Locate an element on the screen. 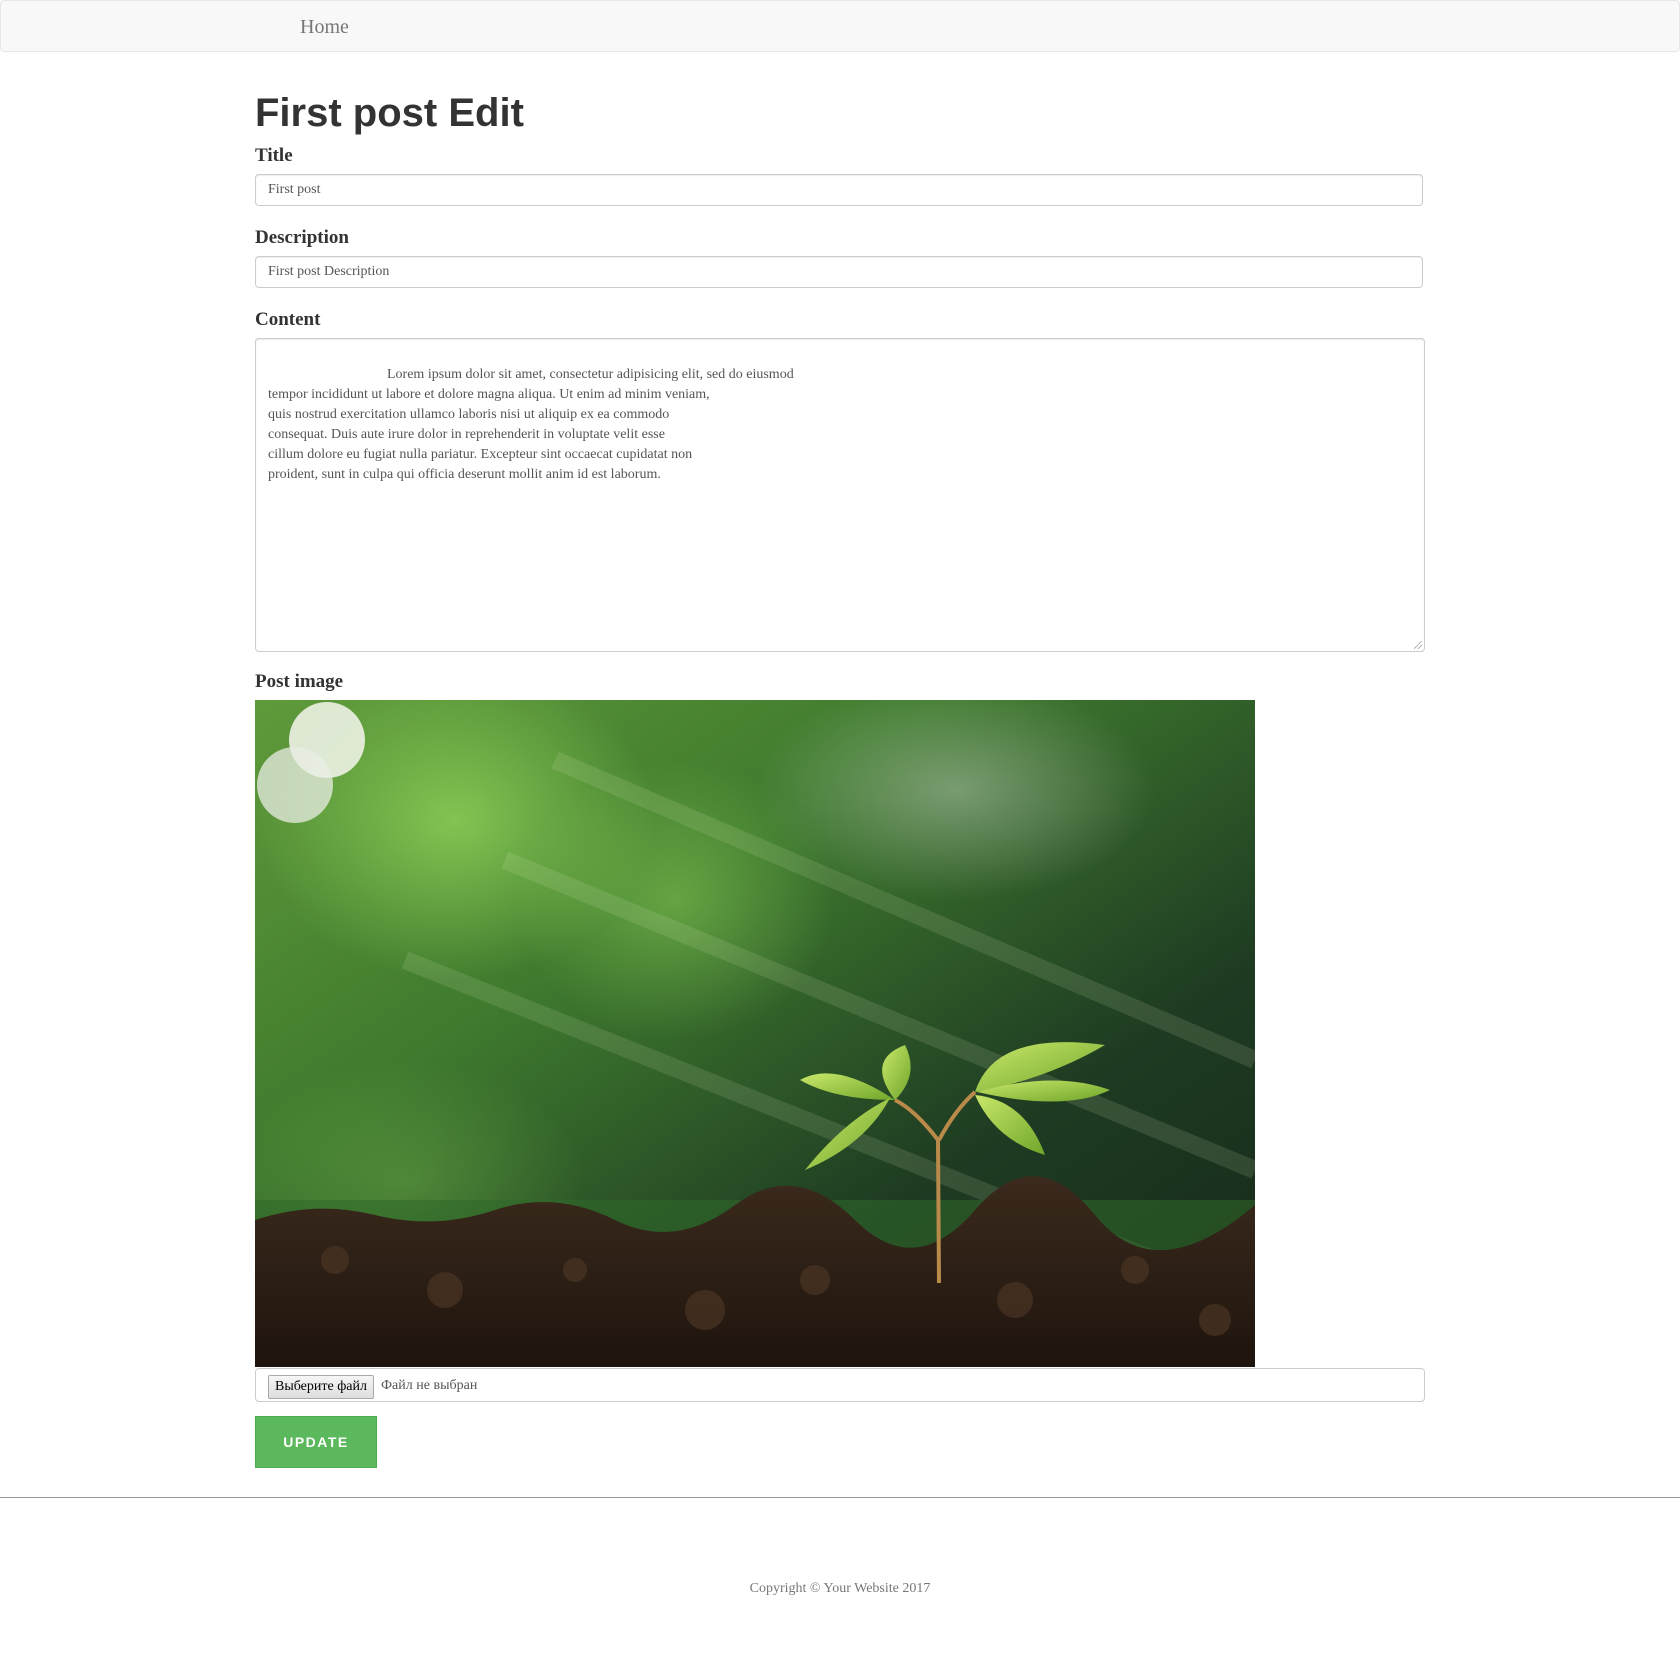 This screenshot has width=1680, height=1665. nav-home-link: Home is located at coordinates (324, 27).